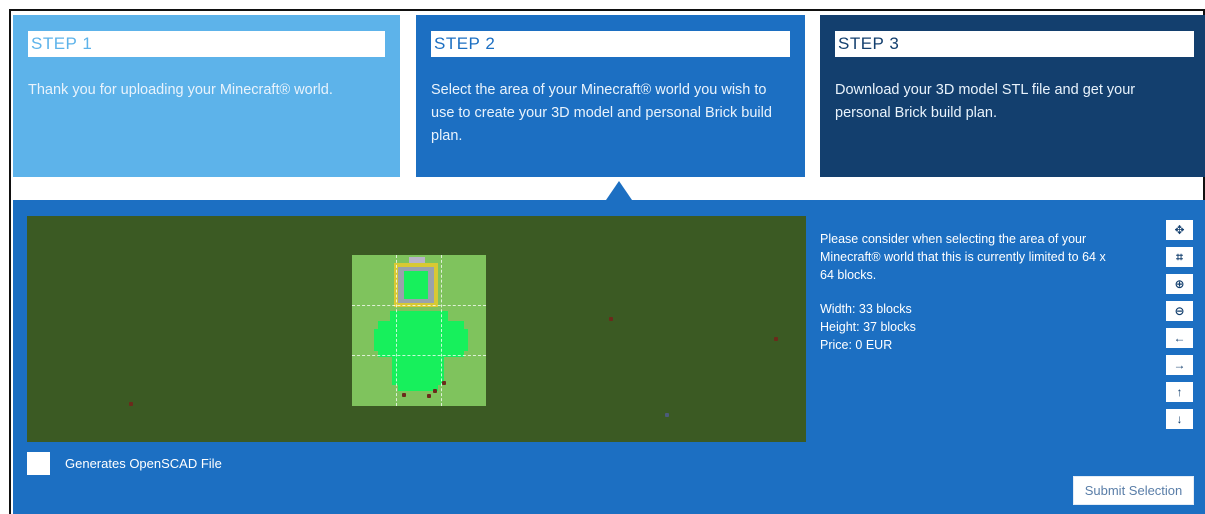  Describe the element at coordinates (619, 190) in the screenshot. I see `active-step-pointer` at that location.